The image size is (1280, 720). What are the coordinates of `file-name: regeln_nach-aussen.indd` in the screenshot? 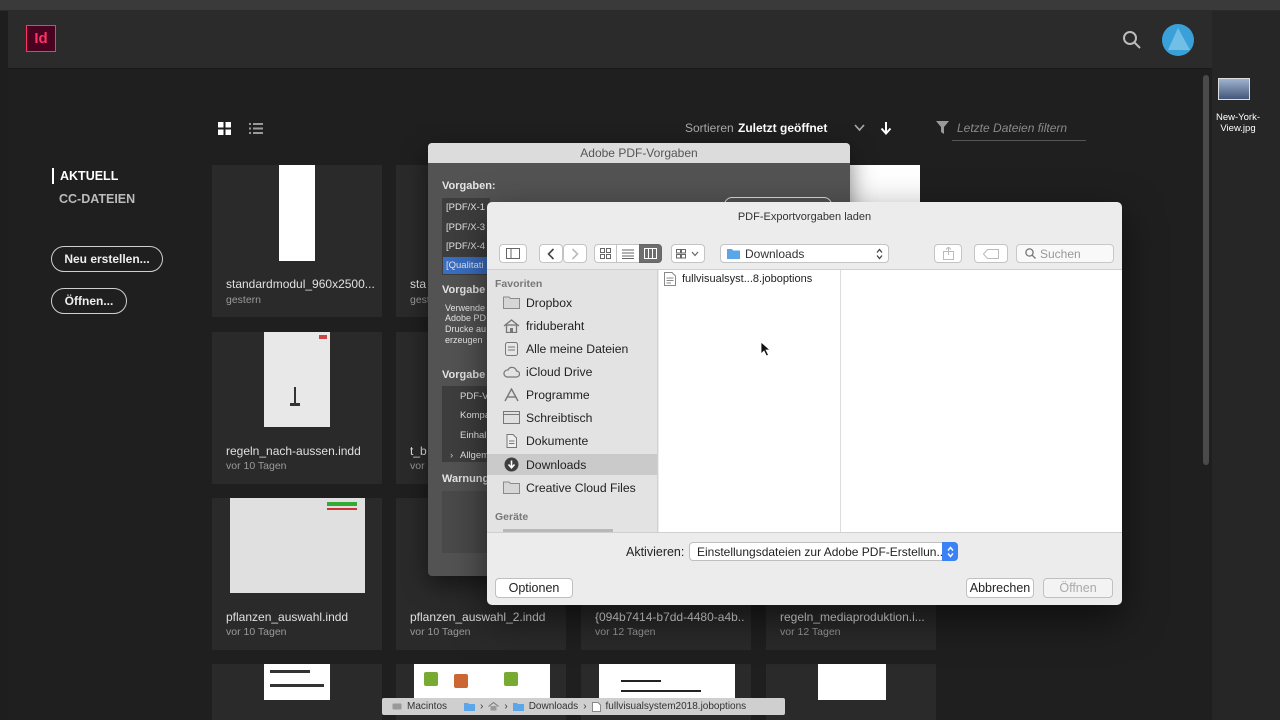 It's located at (293, 451).